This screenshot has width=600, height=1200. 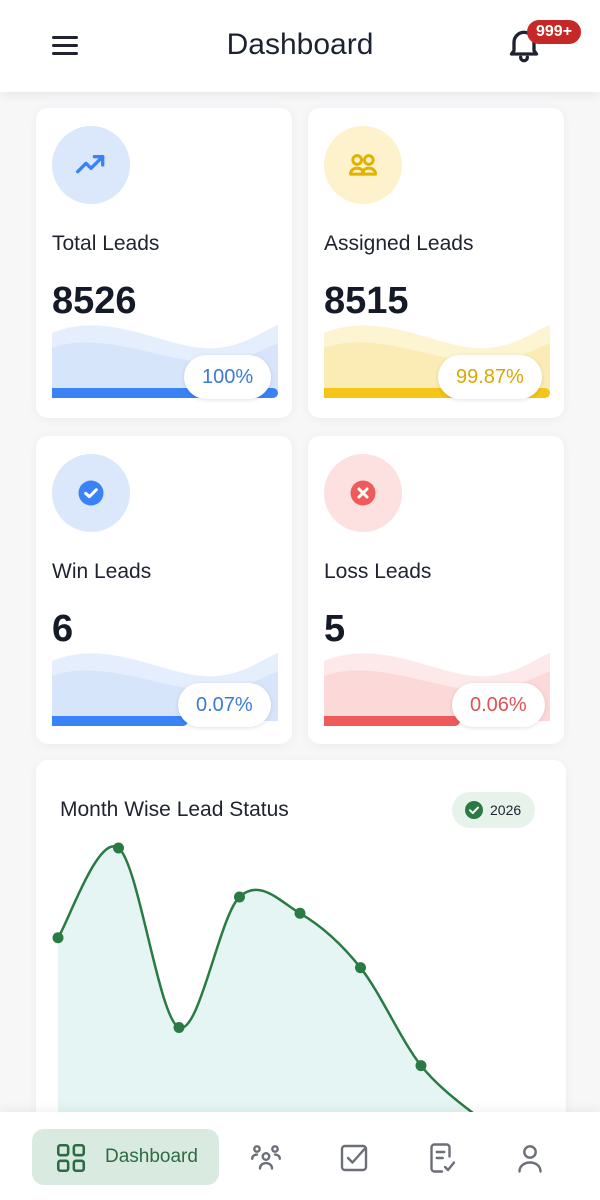 I want to click on card-label: Loss Leads, so click(x=378, y=571).